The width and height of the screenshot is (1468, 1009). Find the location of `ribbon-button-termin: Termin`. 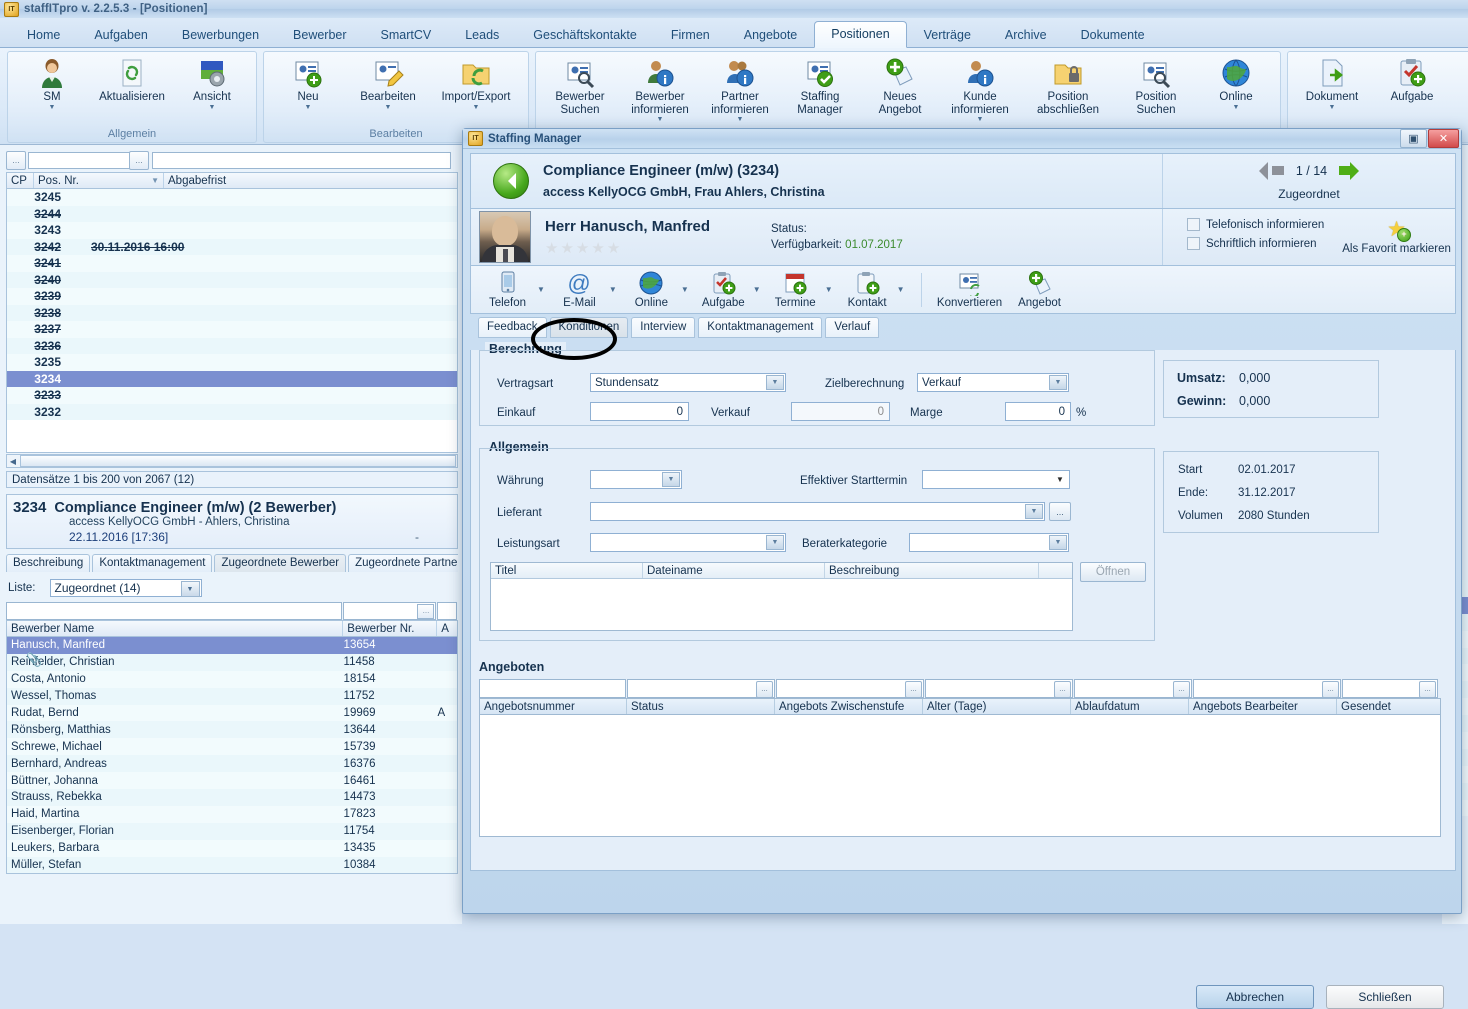

ribbon-button-termin: Termin is located at coordinates (1460, 79).